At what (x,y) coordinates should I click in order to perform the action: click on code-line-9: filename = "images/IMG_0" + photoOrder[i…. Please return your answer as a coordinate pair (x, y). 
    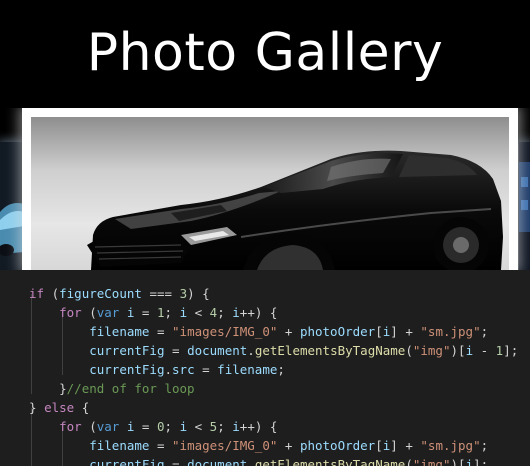
    Looking at the image, I should click on (289, 445).